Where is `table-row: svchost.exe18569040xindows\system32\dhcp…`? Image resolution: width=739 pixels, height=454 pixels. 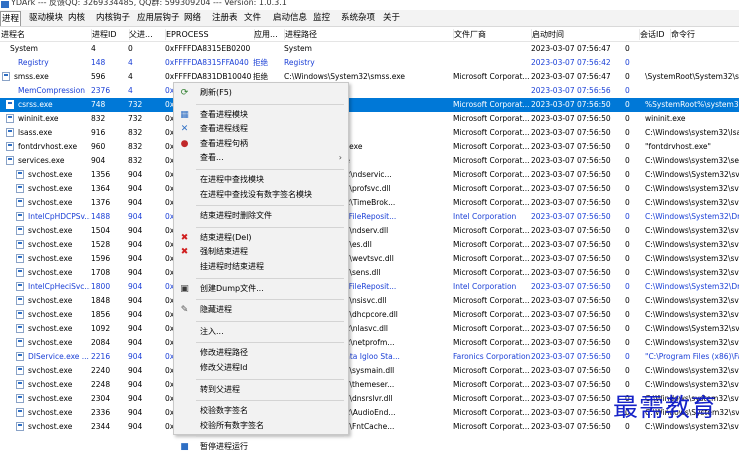 table-row: svchost.exe18569040xindows\system32\dhcp… is located at coordinates (369, 315).